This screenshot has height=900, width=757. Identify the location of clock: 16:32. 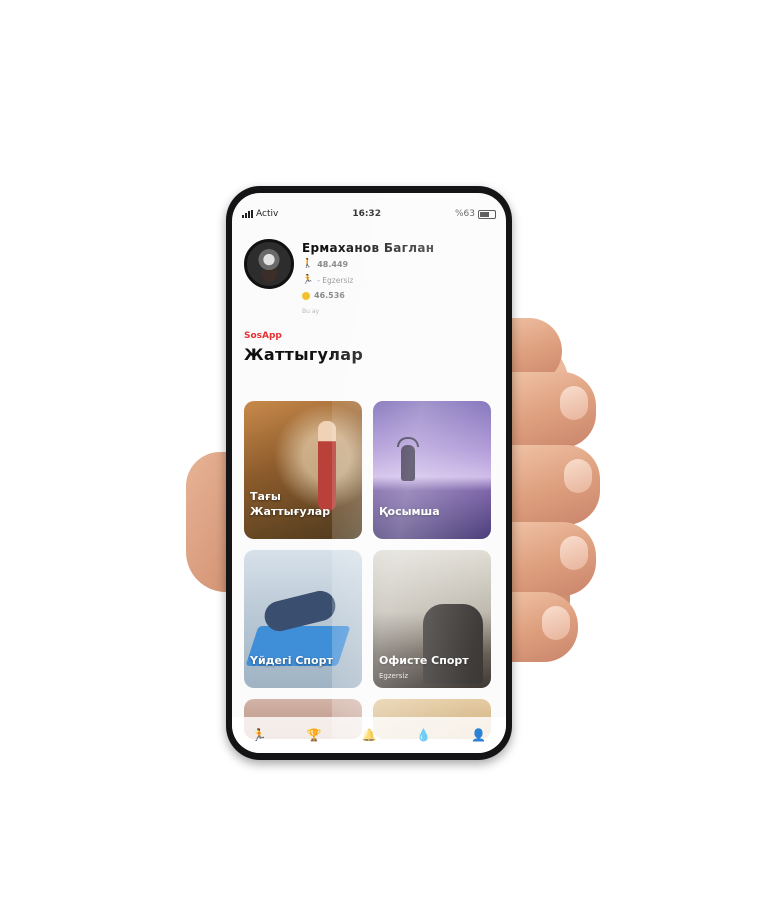
(366, 214).